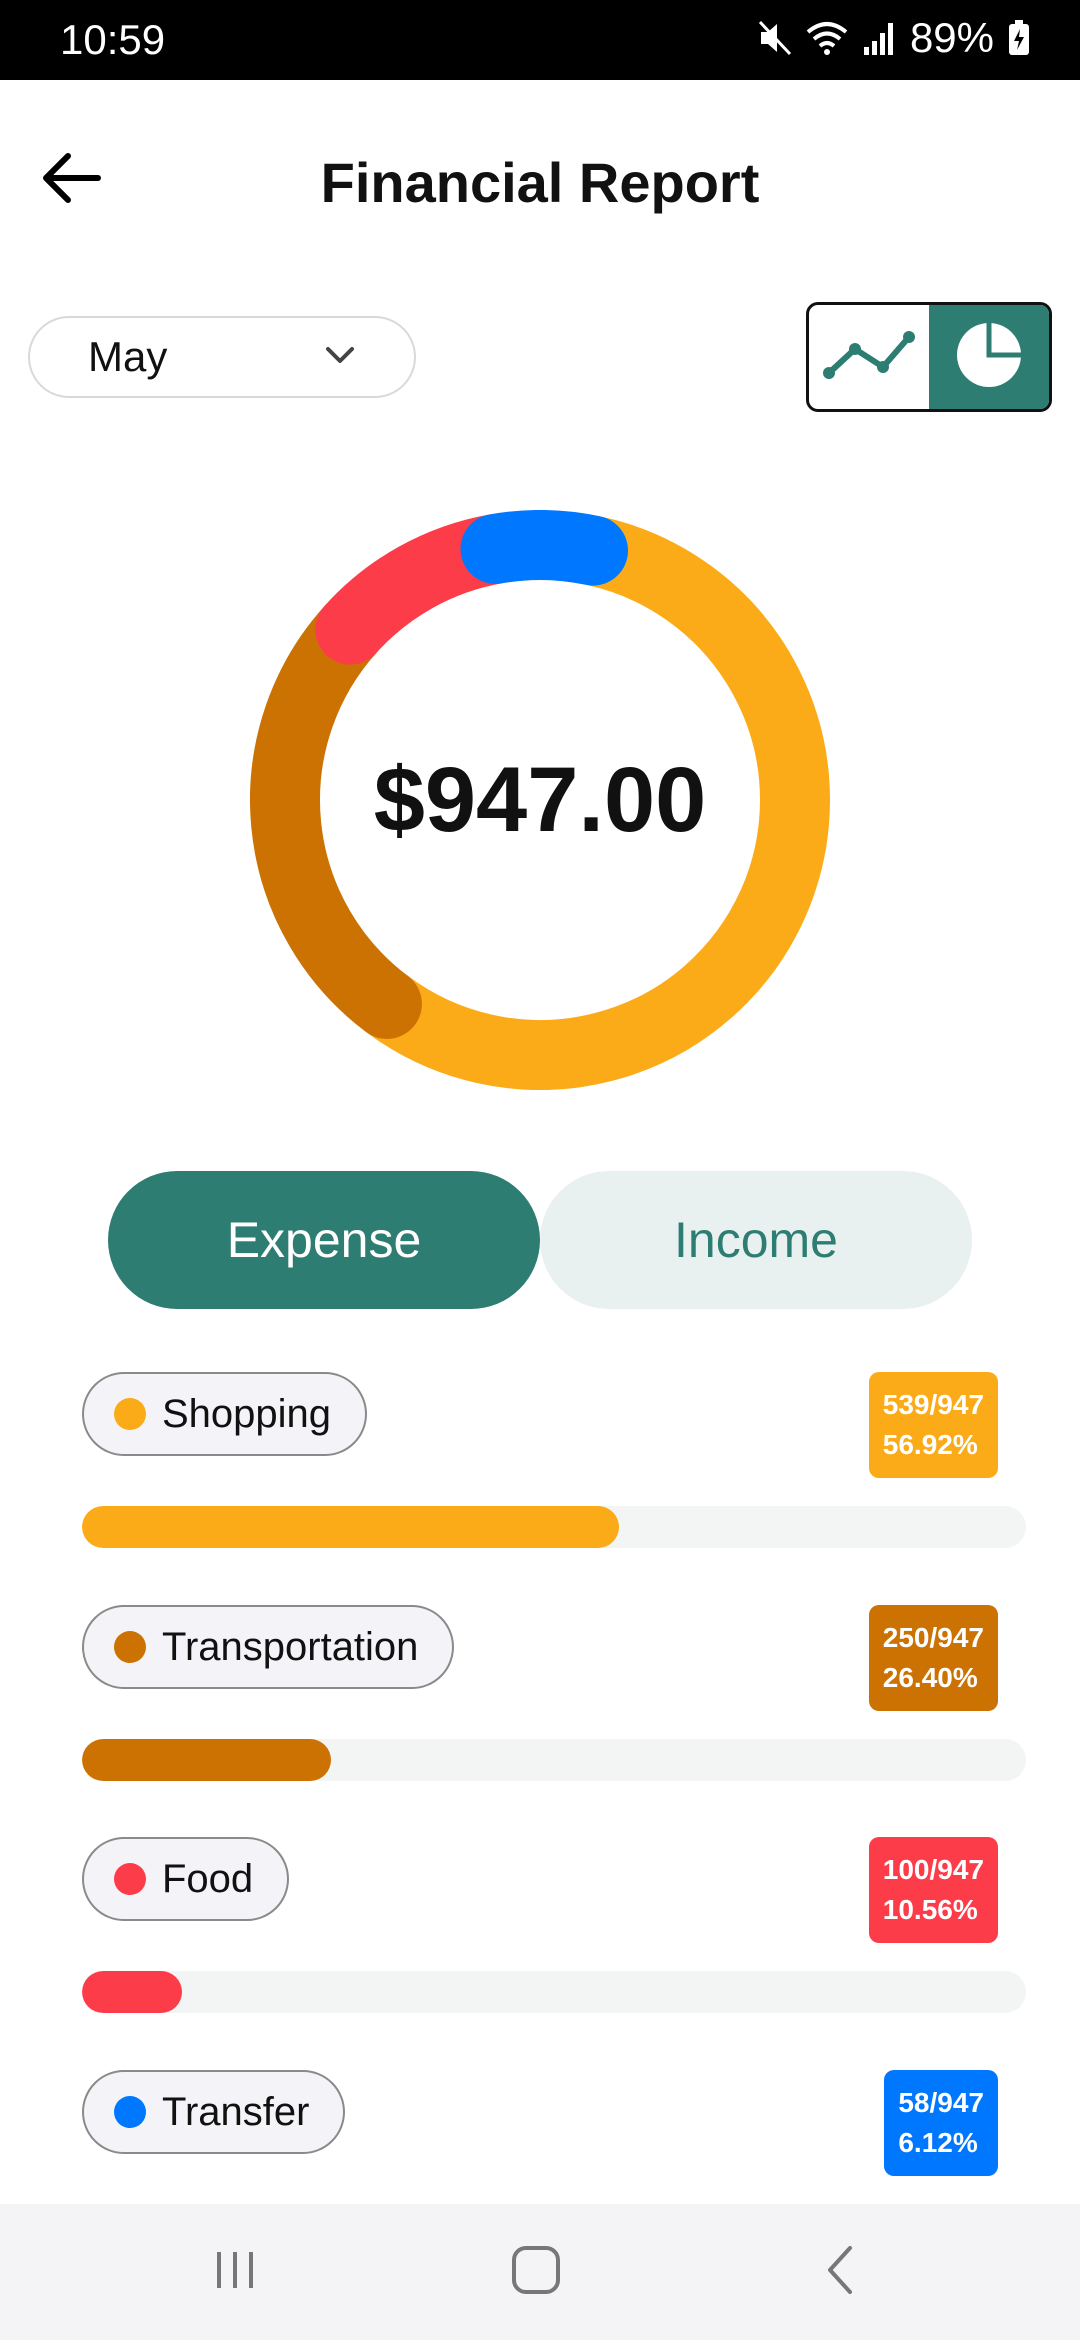  What do you see at coordinates (290, 1646) in the screenshot?
I see `category-name: Transportation` at bounding box center [290, 1646].